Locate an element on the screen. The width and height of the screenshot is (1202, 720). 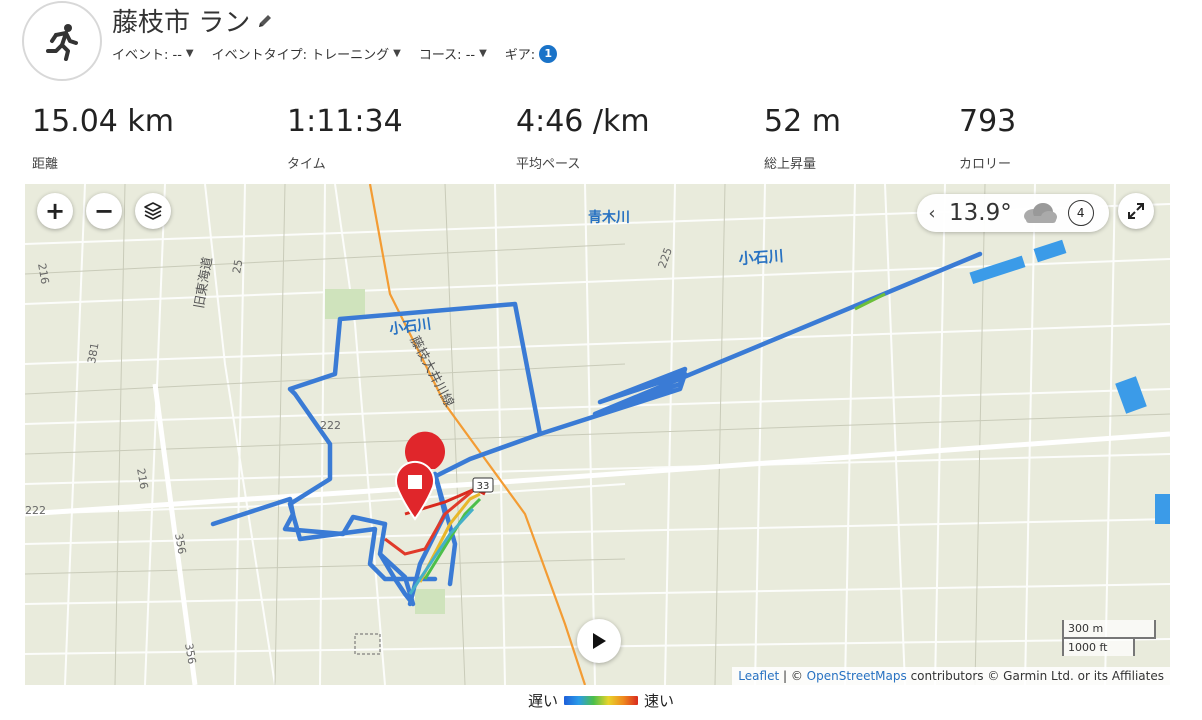
stat-distance-value: 15.04 km is located at coordinates (103, 121).